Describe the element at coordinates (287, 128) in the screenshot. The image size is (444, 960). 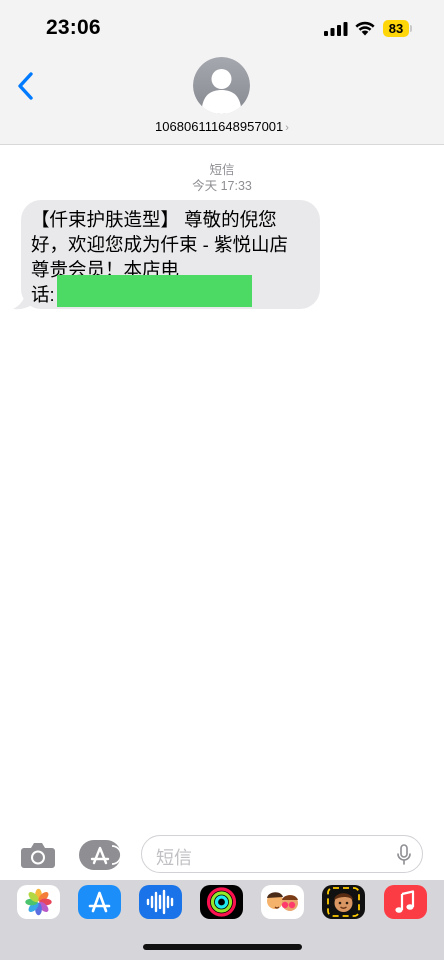
I see `chevron-right-icon: ›` at that location.